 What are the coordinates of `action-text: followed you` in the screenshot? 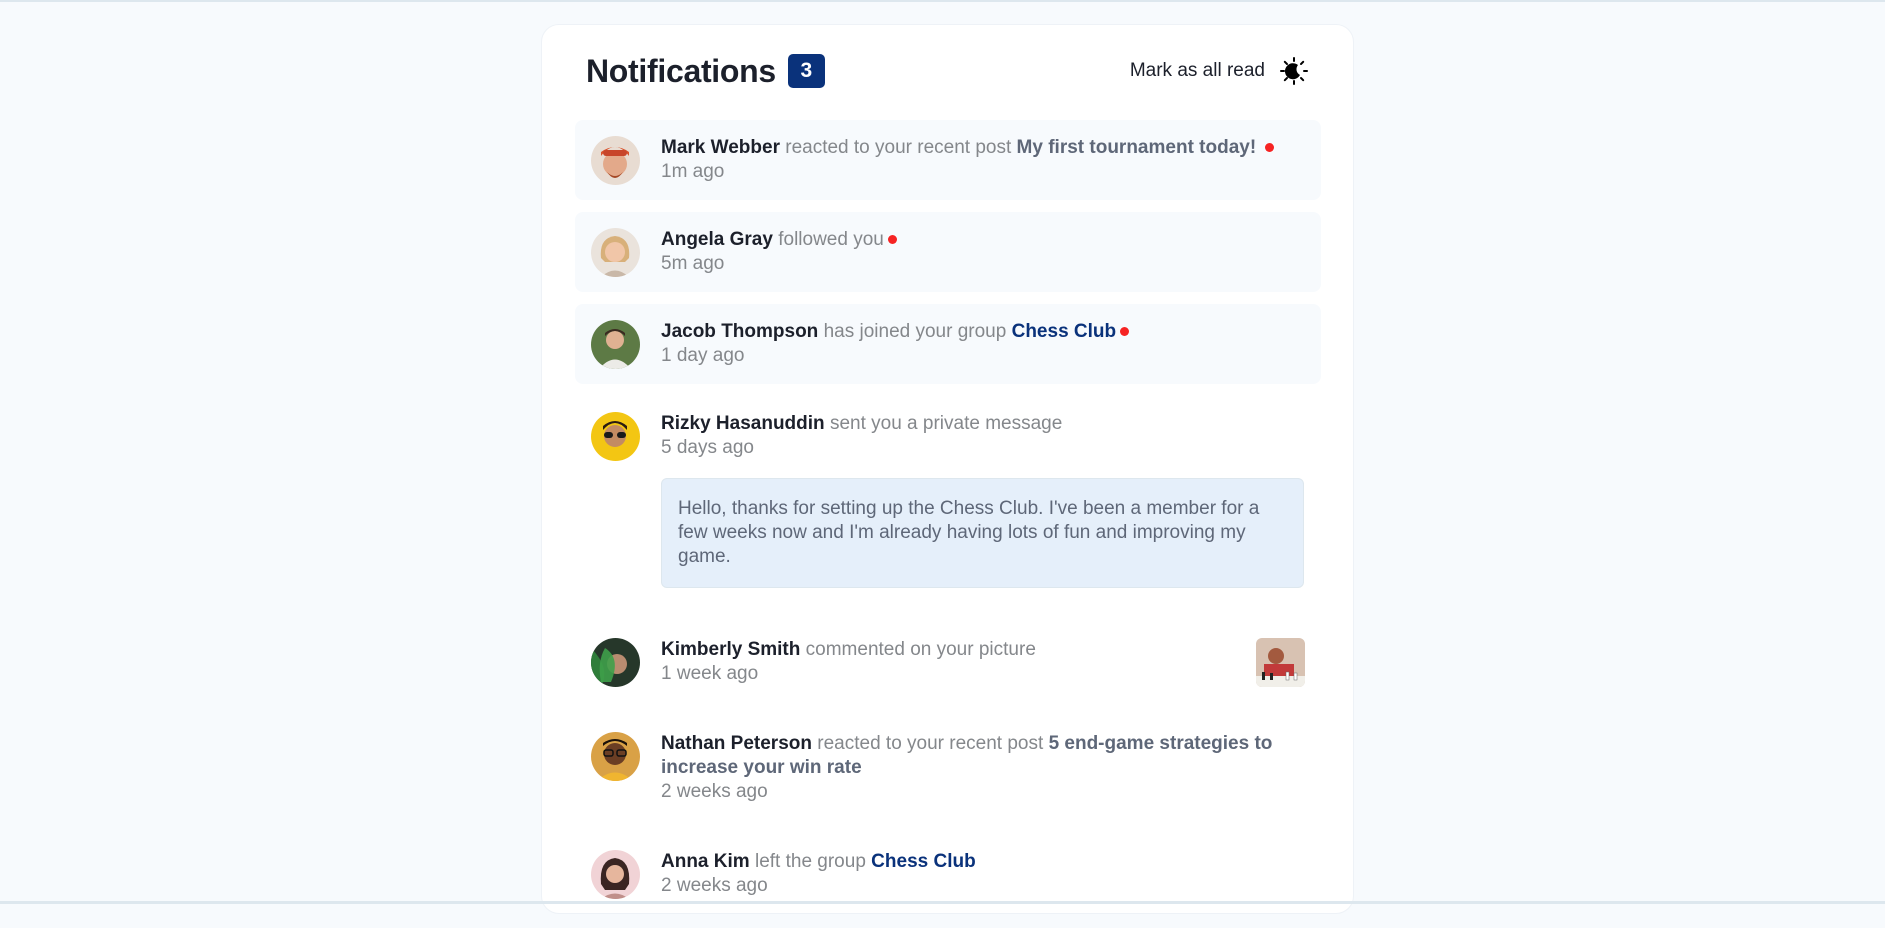 It's located at (831, 239).